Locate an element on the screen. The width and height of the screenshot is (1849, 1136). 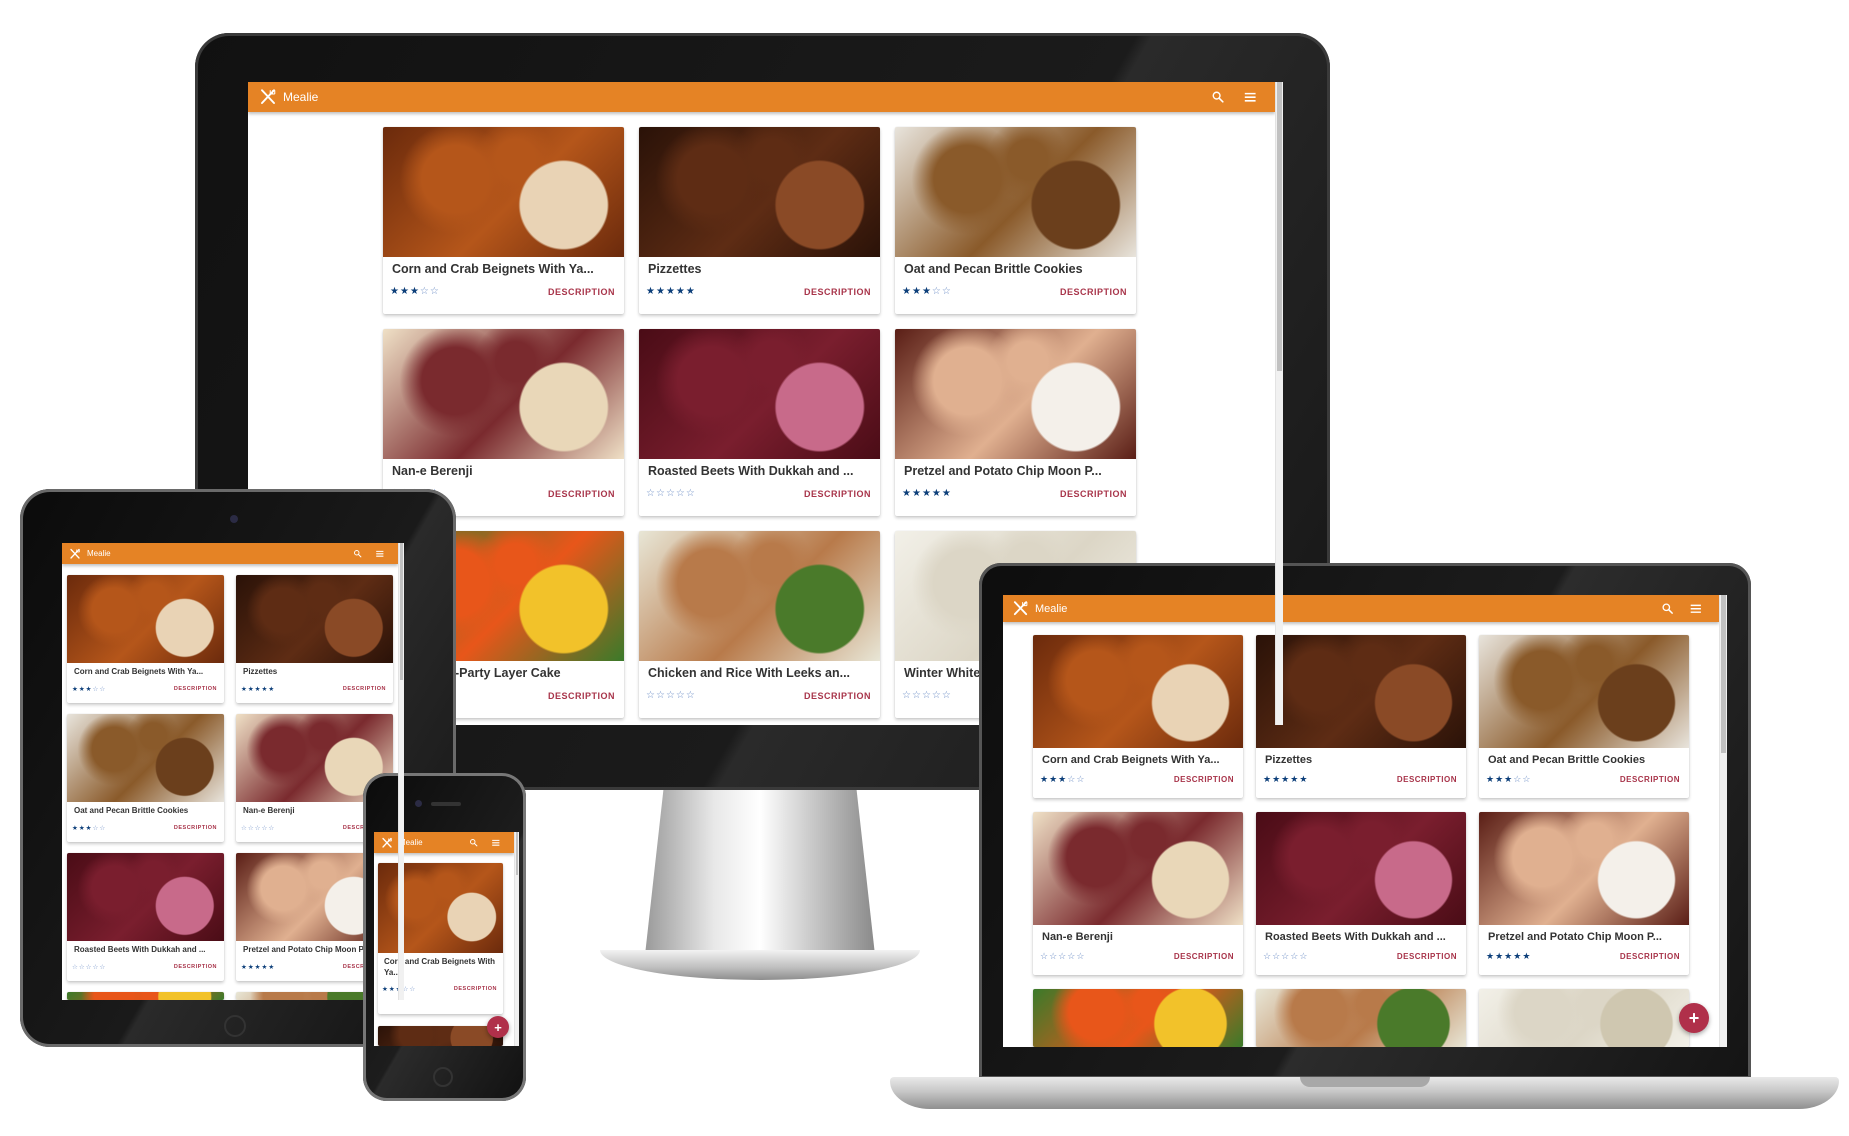
recipe-card: Nan-e Berenji☆☆☆☆☆DESCRIPTION is located at coordinates (503, 422).